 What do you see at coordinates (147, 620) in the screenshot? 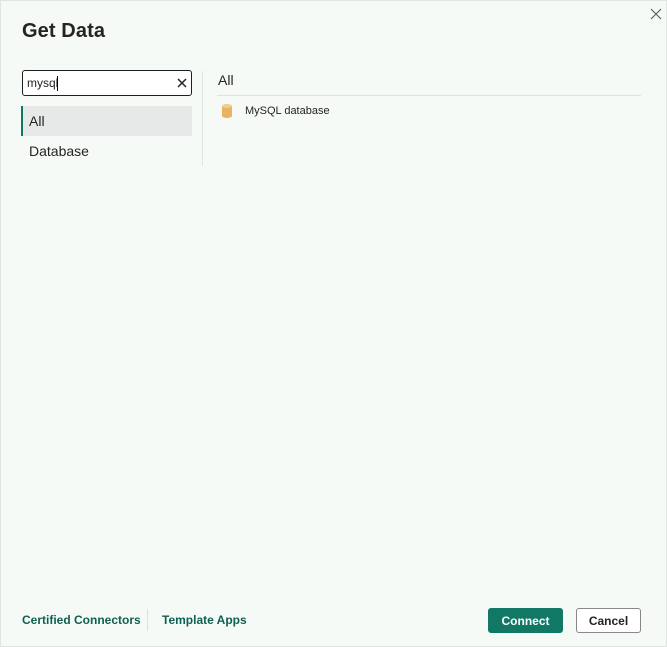
I see `footer-divider` at bounding box center [147, 620].